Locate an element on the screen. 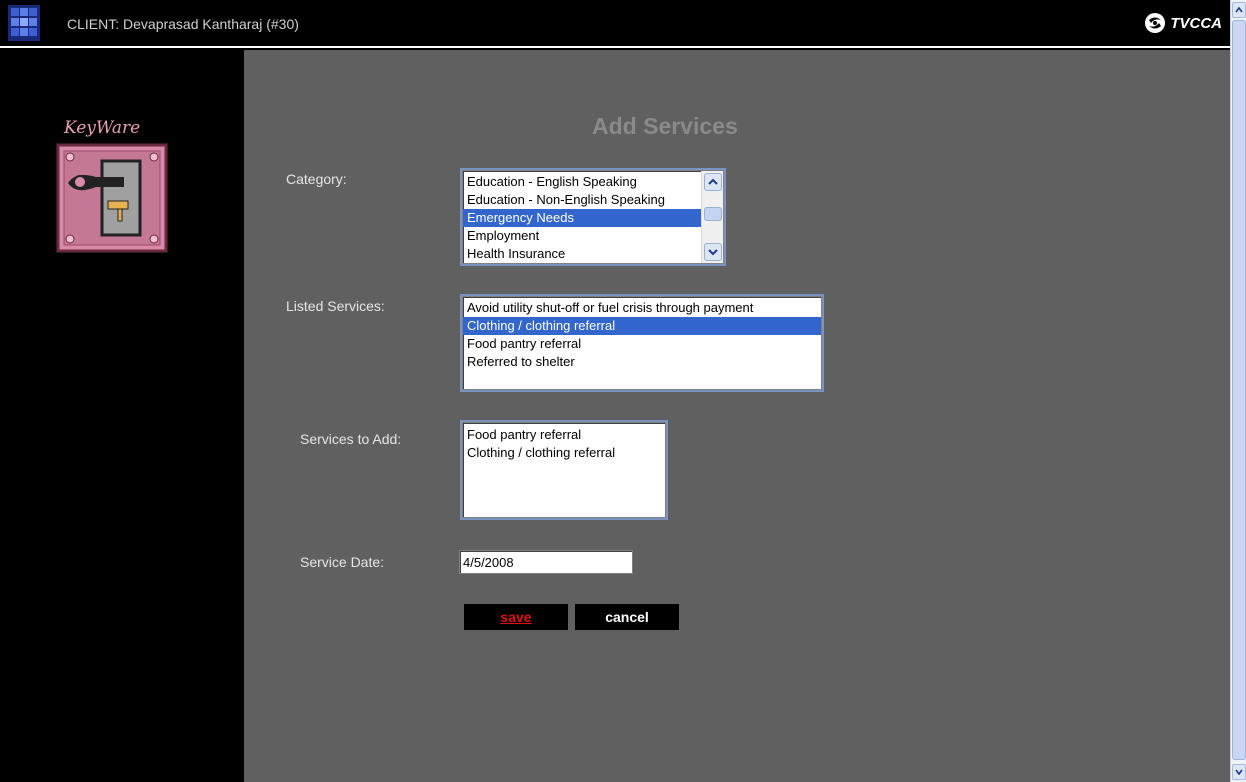  category-option: Education - Non-English Speaking is located at coordinates (593, 200).